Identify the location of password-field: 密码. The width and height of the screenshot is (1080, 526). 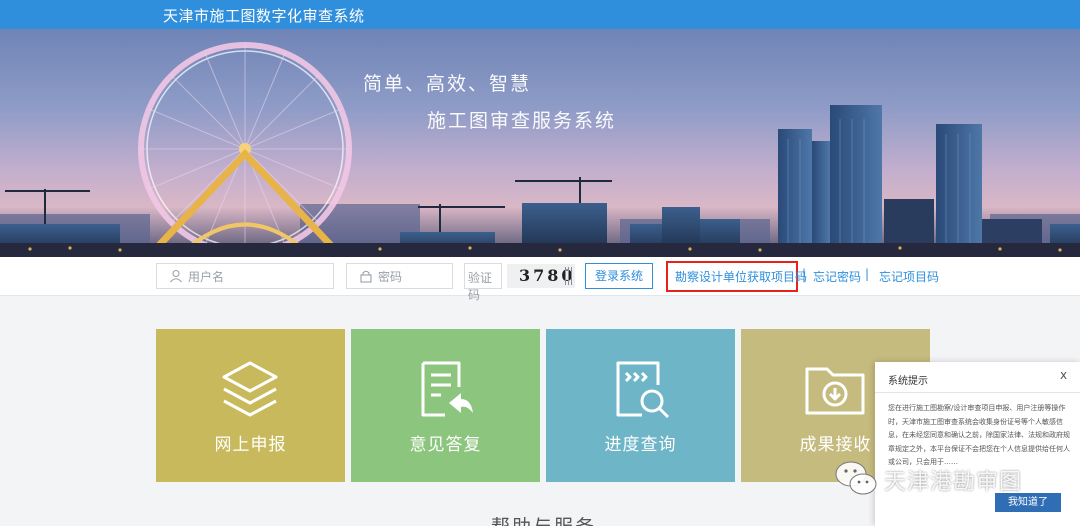
(399, 276).